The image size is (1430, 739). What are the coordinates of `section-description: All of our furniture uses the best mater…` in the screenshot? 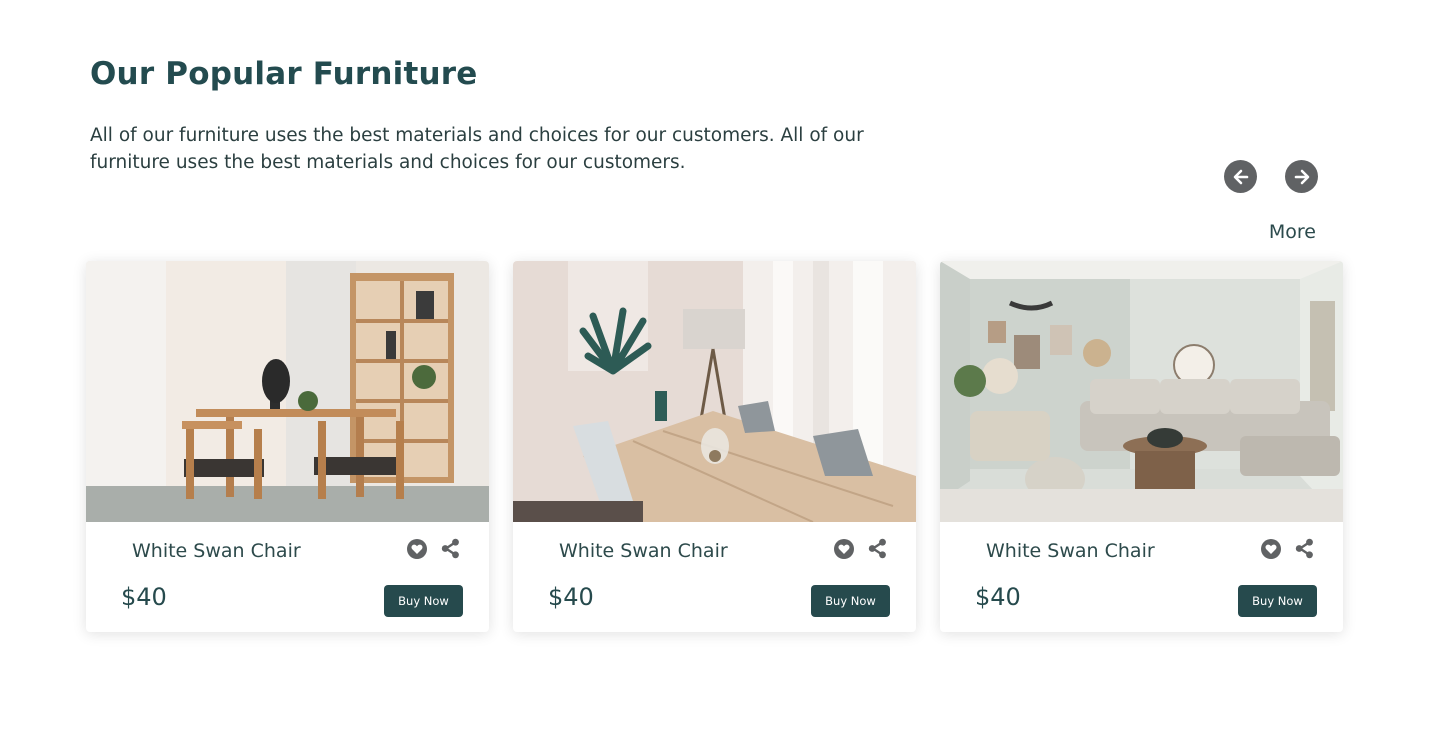 It's located at (477, 149).